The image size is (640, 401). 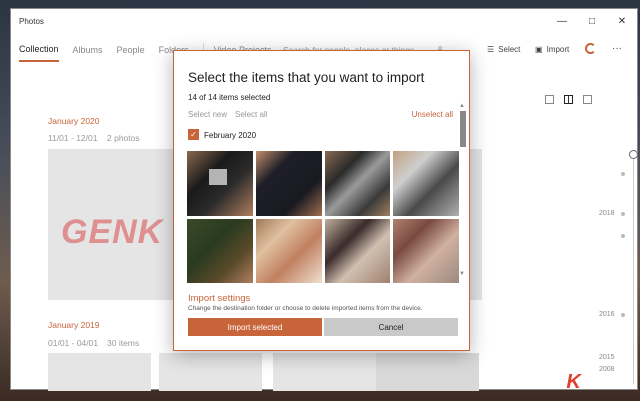 What do you see at coordinates (74, 325) in the screenshot?
I see `group-month-label: January 2019` at bounding box center [74, 325].